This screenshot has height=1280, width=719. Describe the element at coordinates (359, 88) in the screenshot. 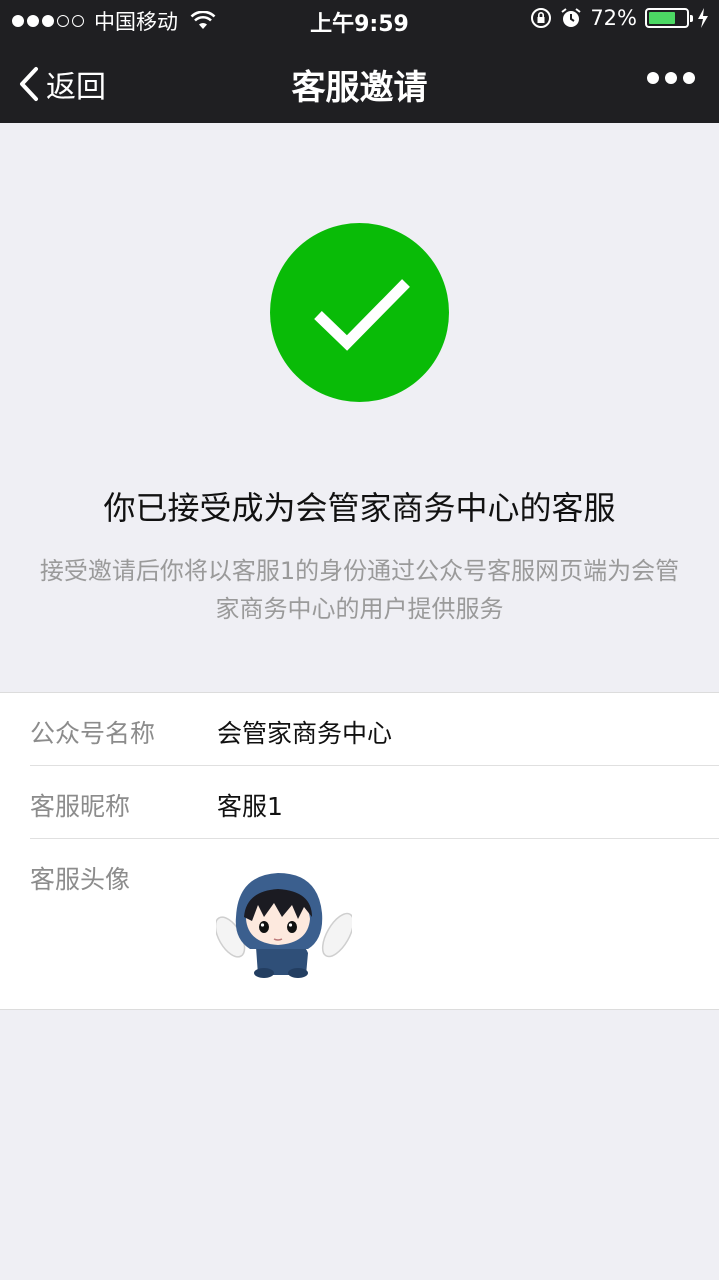

I see `page-title: 客服邀请` at that location.